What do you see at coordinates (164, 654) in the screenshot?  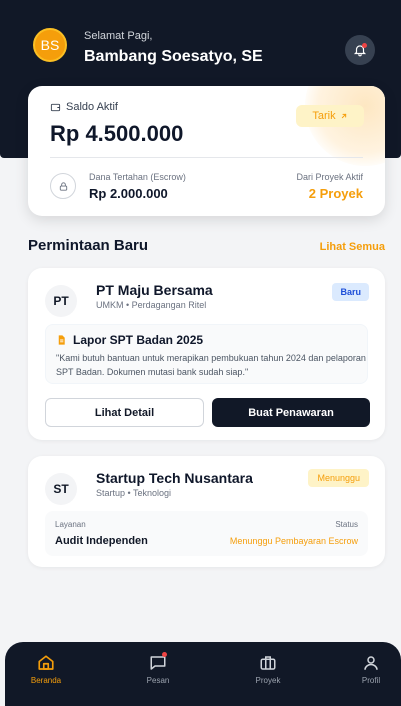 I see `unread-dot` at bounding box center [164, 654].